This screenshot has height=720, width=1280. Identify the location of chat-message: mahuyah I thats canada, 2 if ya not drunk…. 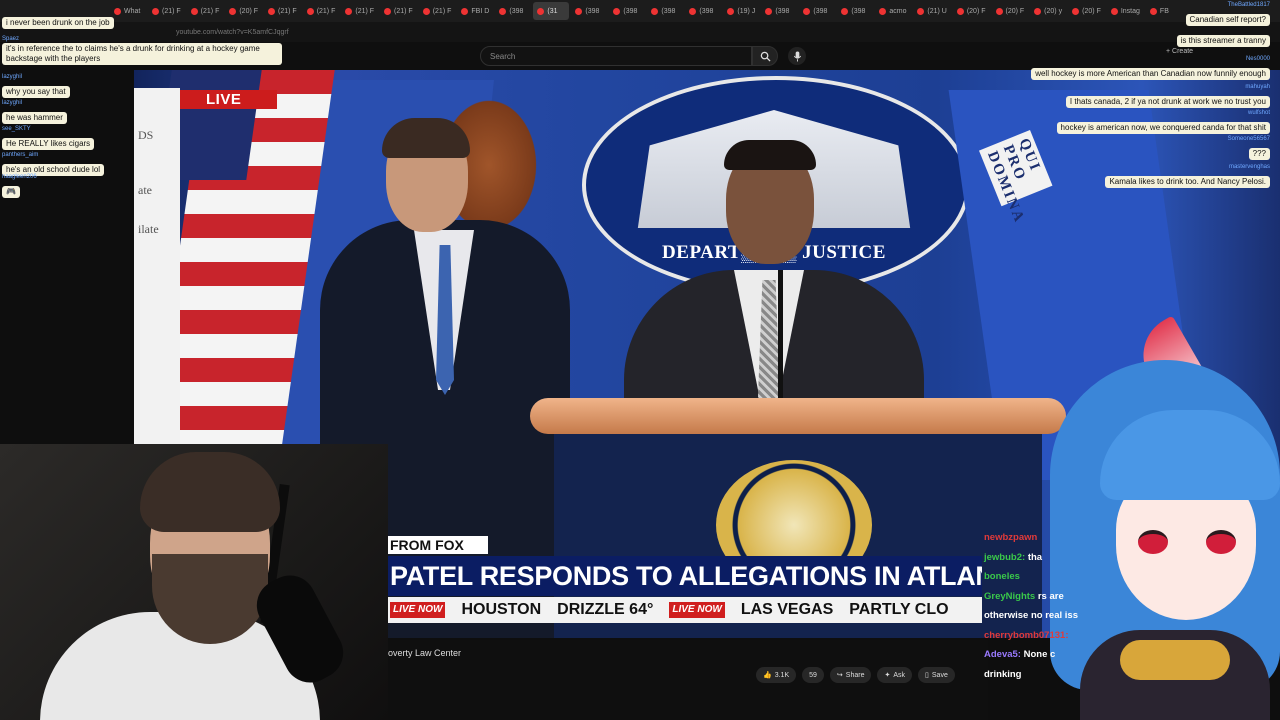
(1167, 96).